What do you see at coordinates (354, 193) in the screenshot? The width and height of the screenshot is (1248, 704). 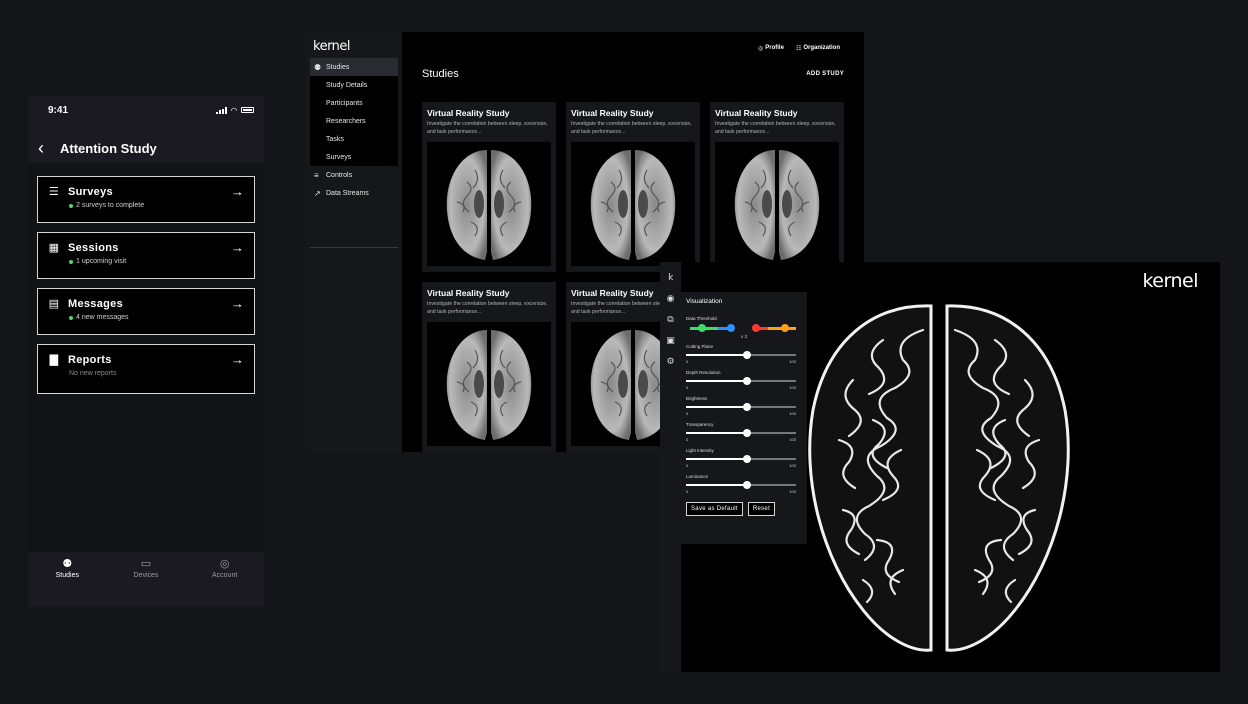 I see `sidebar-item-data-streams: ↗ Data Streams` at bounding box center [354, 193].